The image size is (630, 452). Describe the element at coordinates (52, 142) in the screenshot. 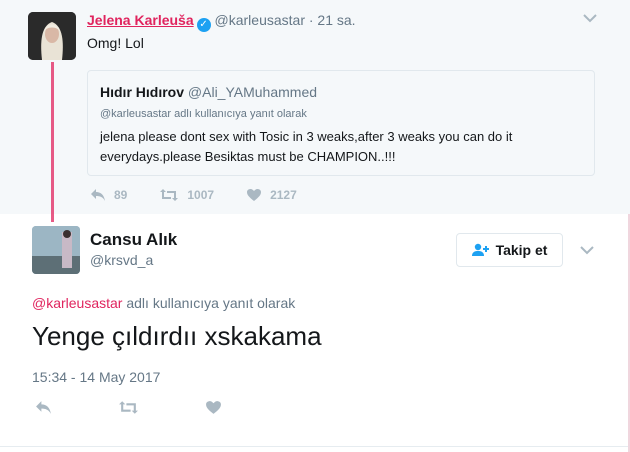

I see `conversation-thread-line` at that location.